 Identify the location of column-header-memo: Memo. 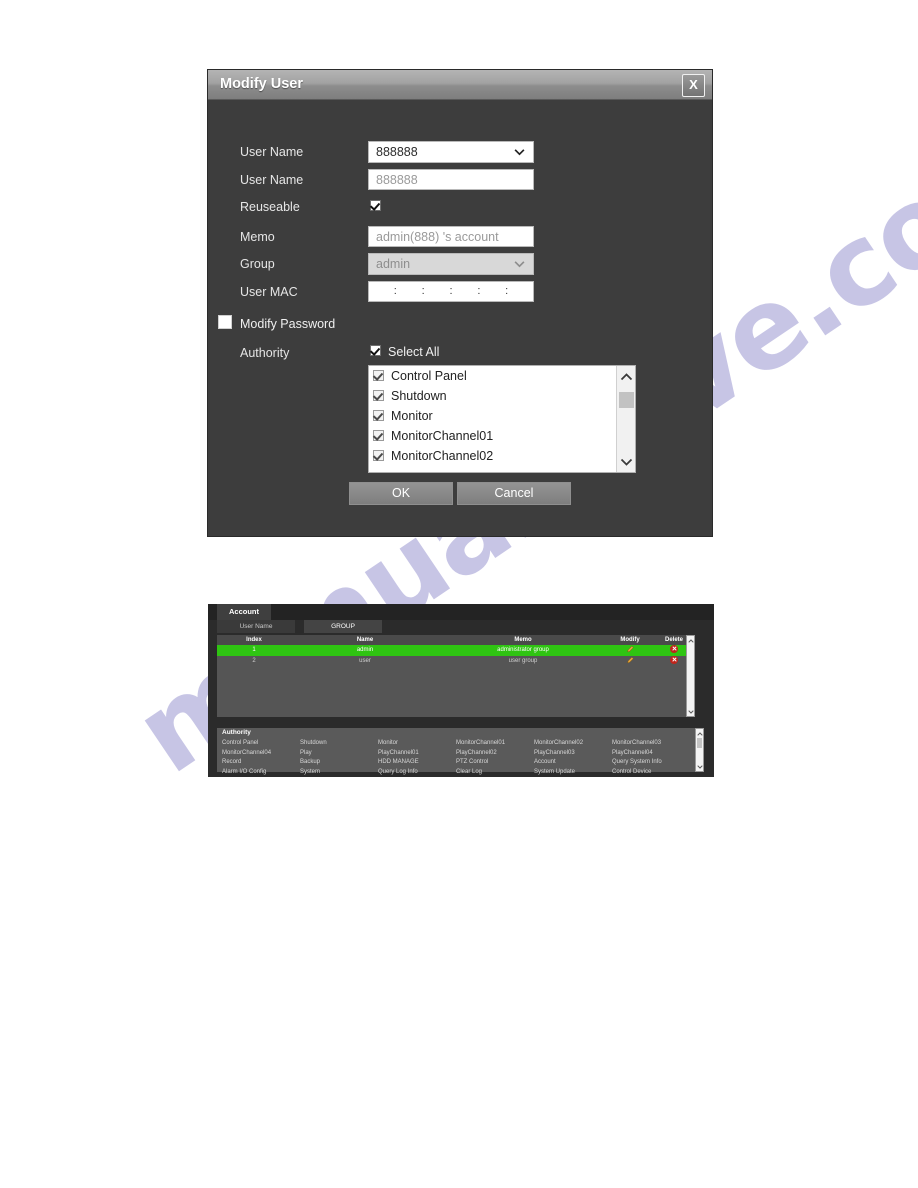
(523, 640).